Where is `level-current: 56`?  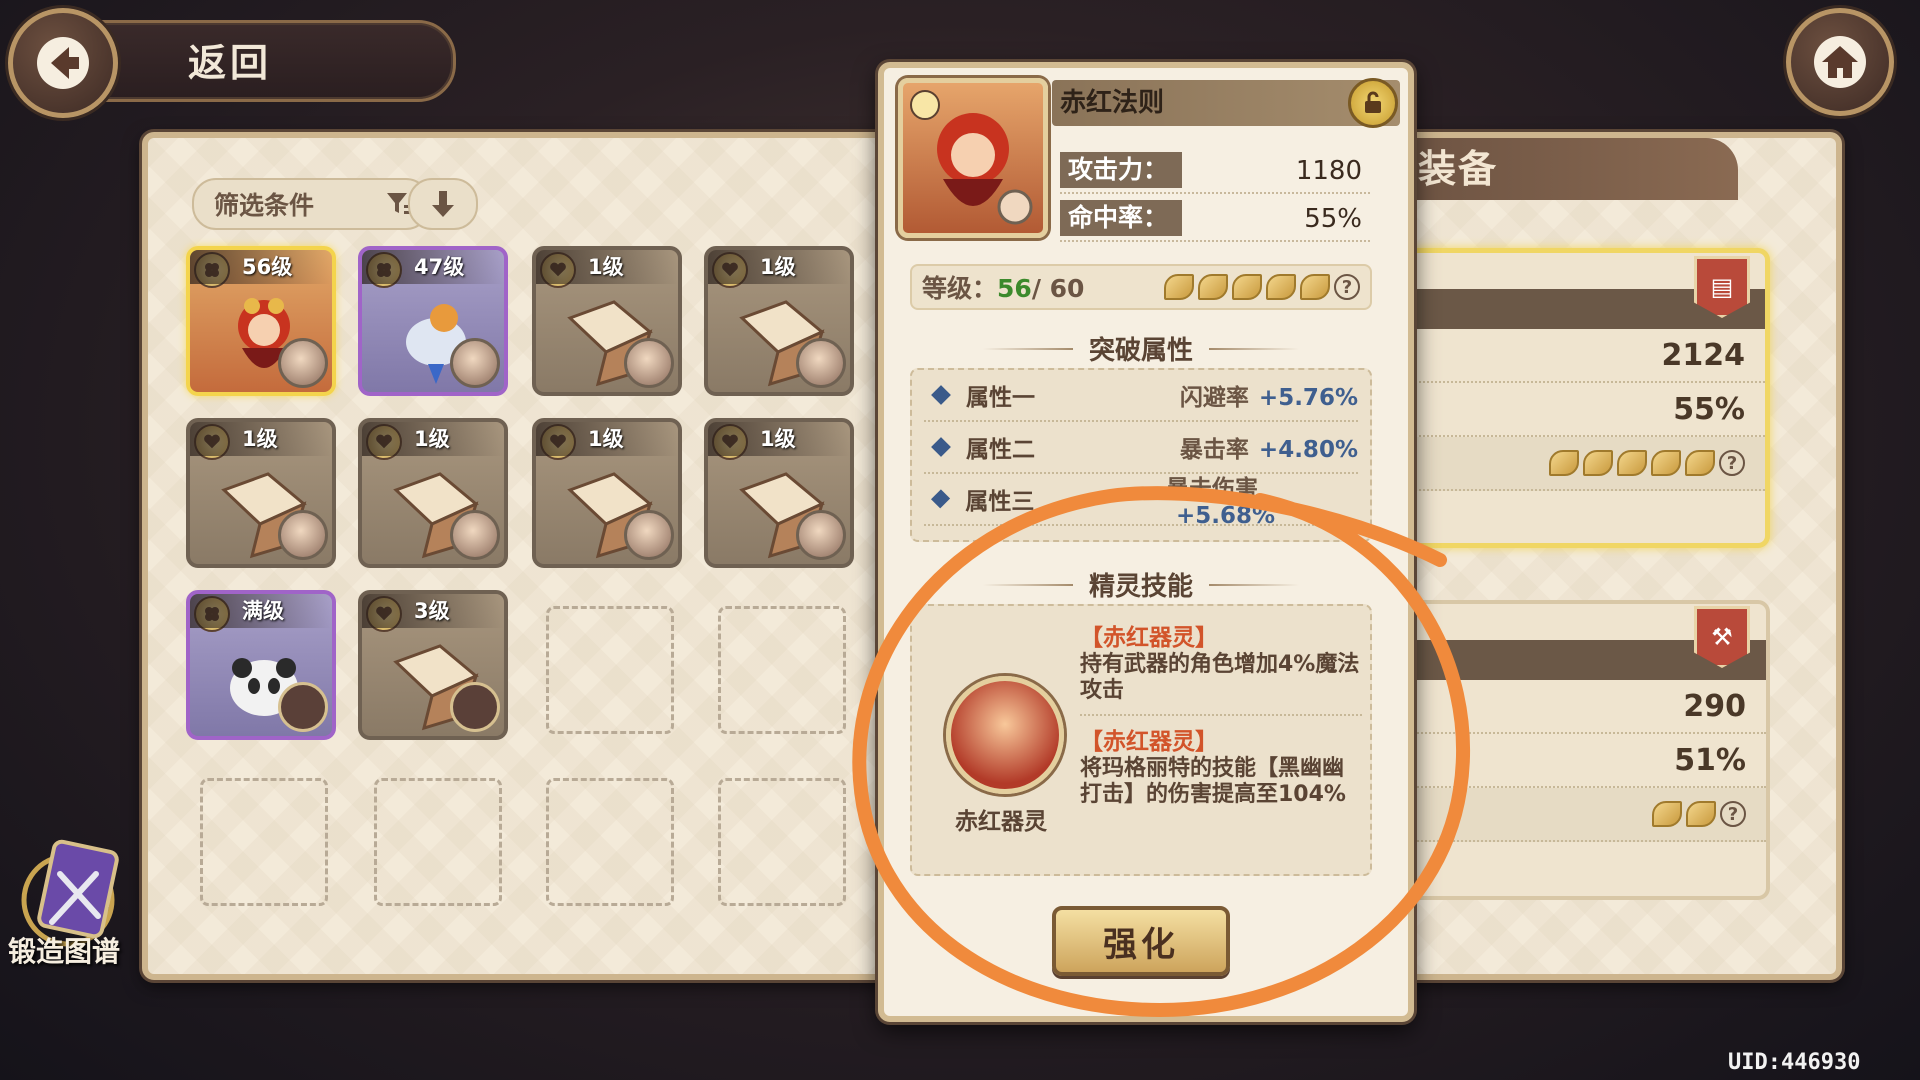 level-current: 56 is located at coordinates (1014, 288).